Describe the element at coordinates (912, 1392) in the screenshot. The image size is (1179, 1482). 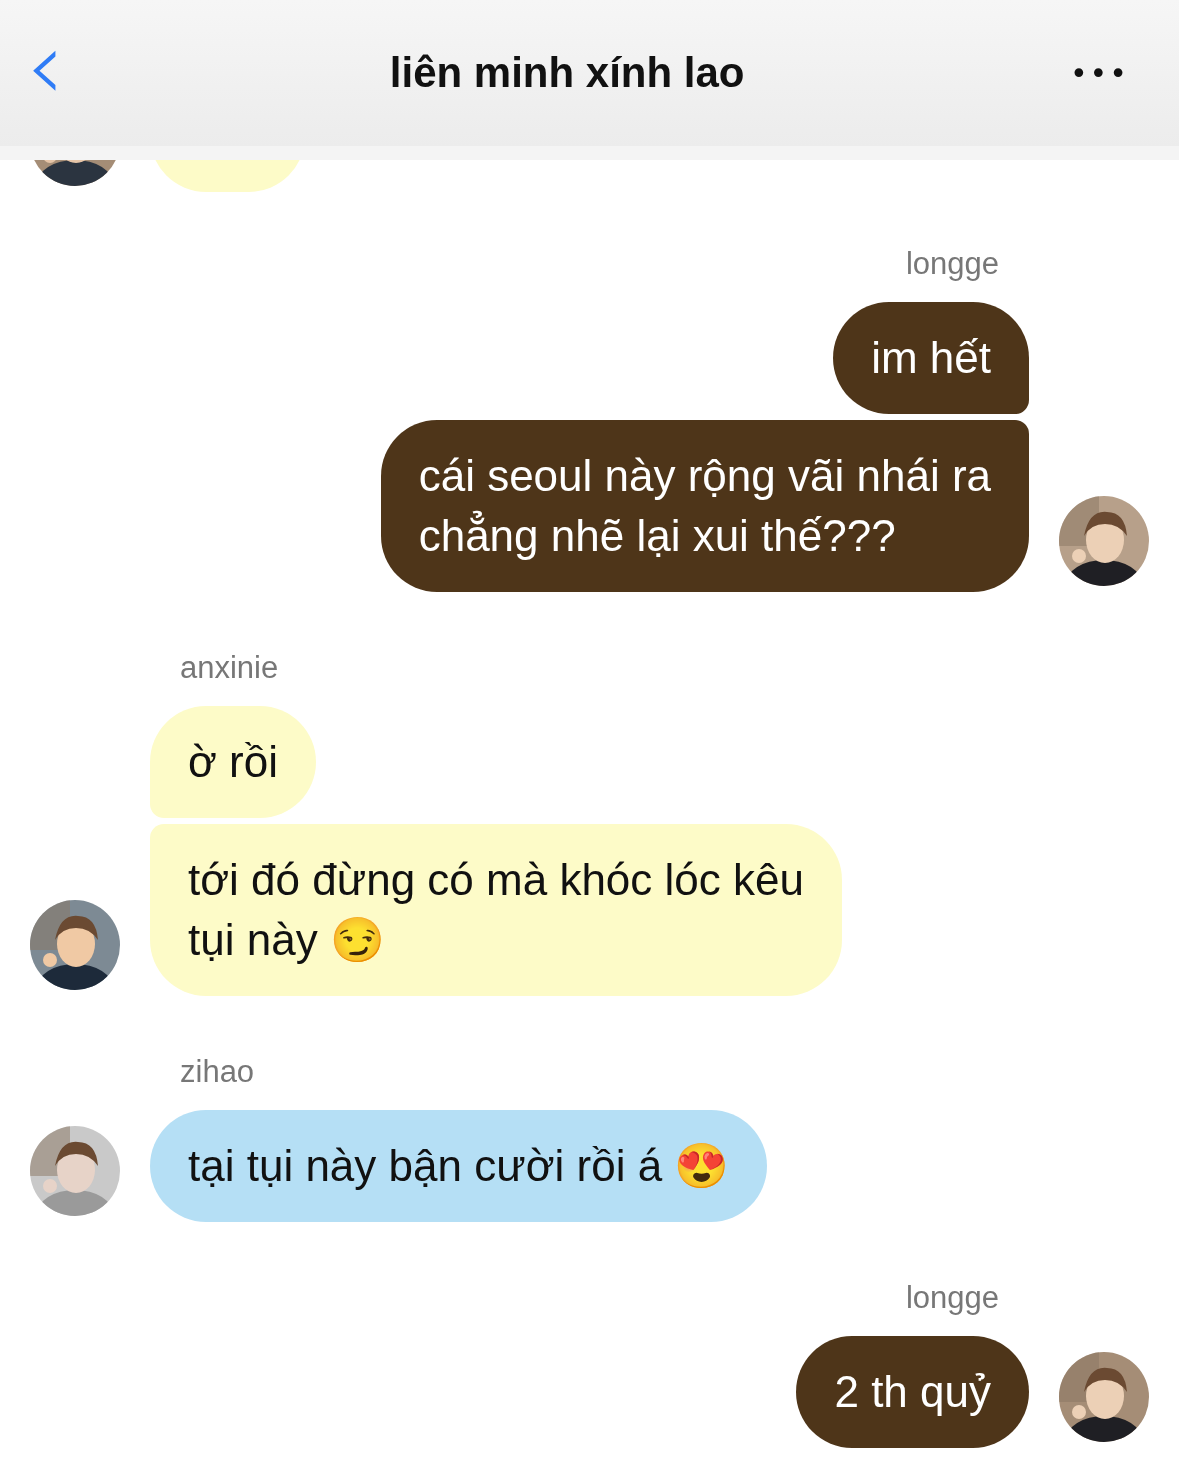
I see `message-bubble: 2 th quỷ` at that location.